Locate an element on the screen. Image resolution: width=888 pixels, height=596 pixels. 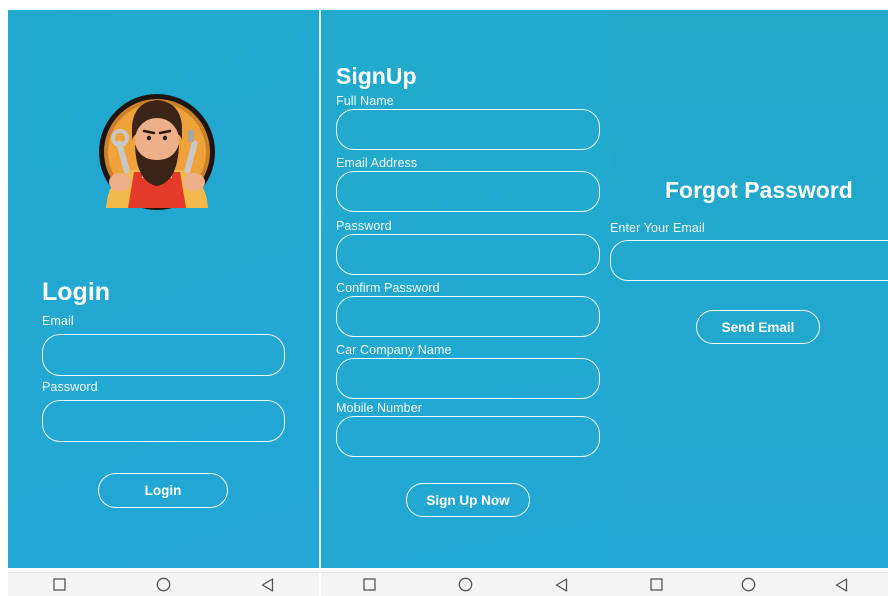
login-title: Login is located at coordinates (76, 292).